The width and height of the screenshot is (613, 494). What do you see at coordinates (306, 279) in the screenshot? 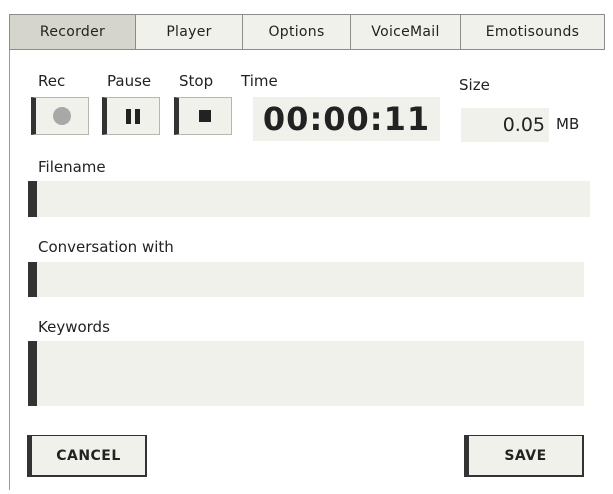
I see `conversation-input` at bounding box center [306, 279].